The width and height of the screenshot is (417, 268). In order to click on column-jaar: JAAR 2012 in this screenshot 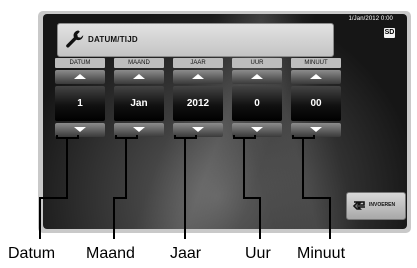, I will do `click(198, 97)`.